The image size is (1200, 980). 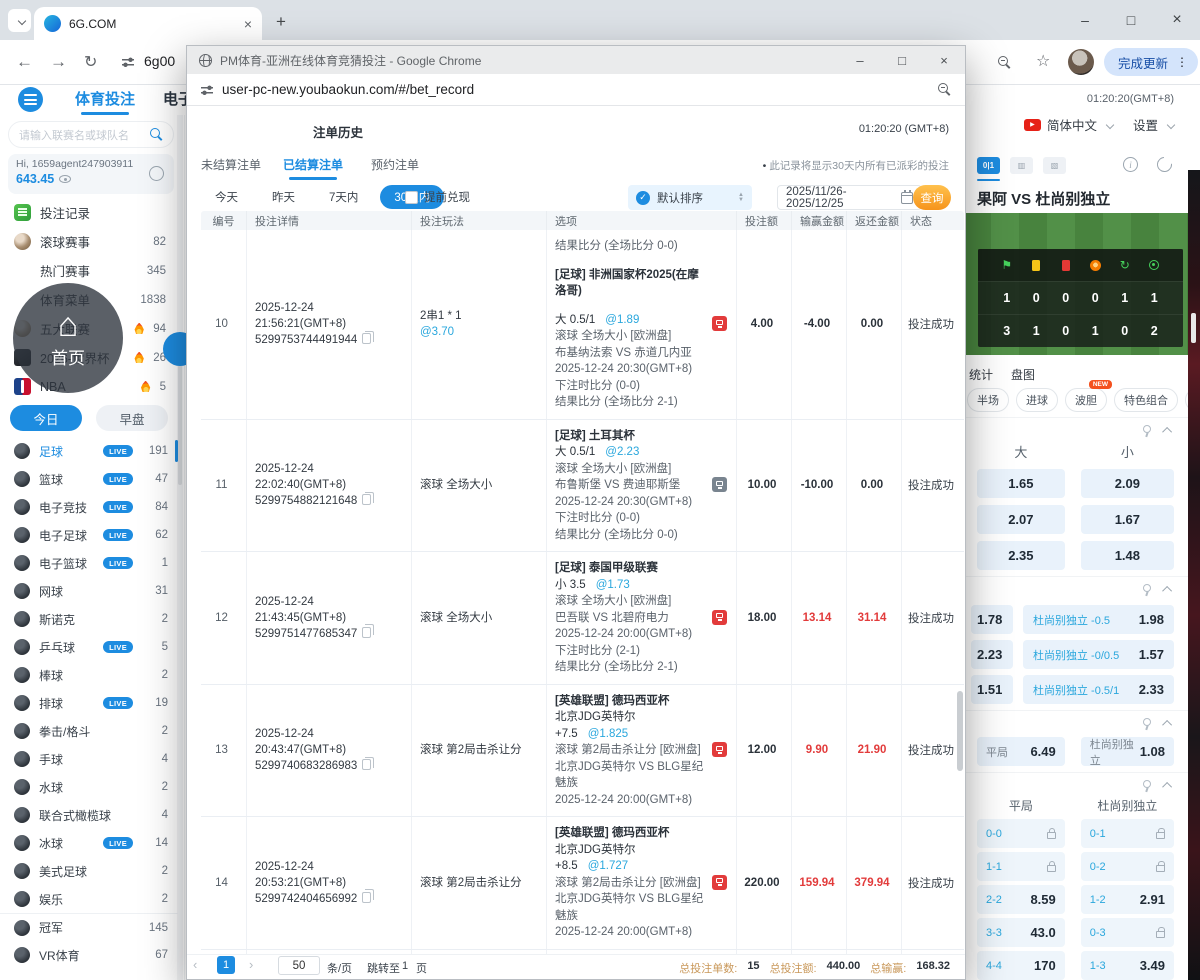 I want to click on window-maximize-button: □, so click(x=1131, y=20).